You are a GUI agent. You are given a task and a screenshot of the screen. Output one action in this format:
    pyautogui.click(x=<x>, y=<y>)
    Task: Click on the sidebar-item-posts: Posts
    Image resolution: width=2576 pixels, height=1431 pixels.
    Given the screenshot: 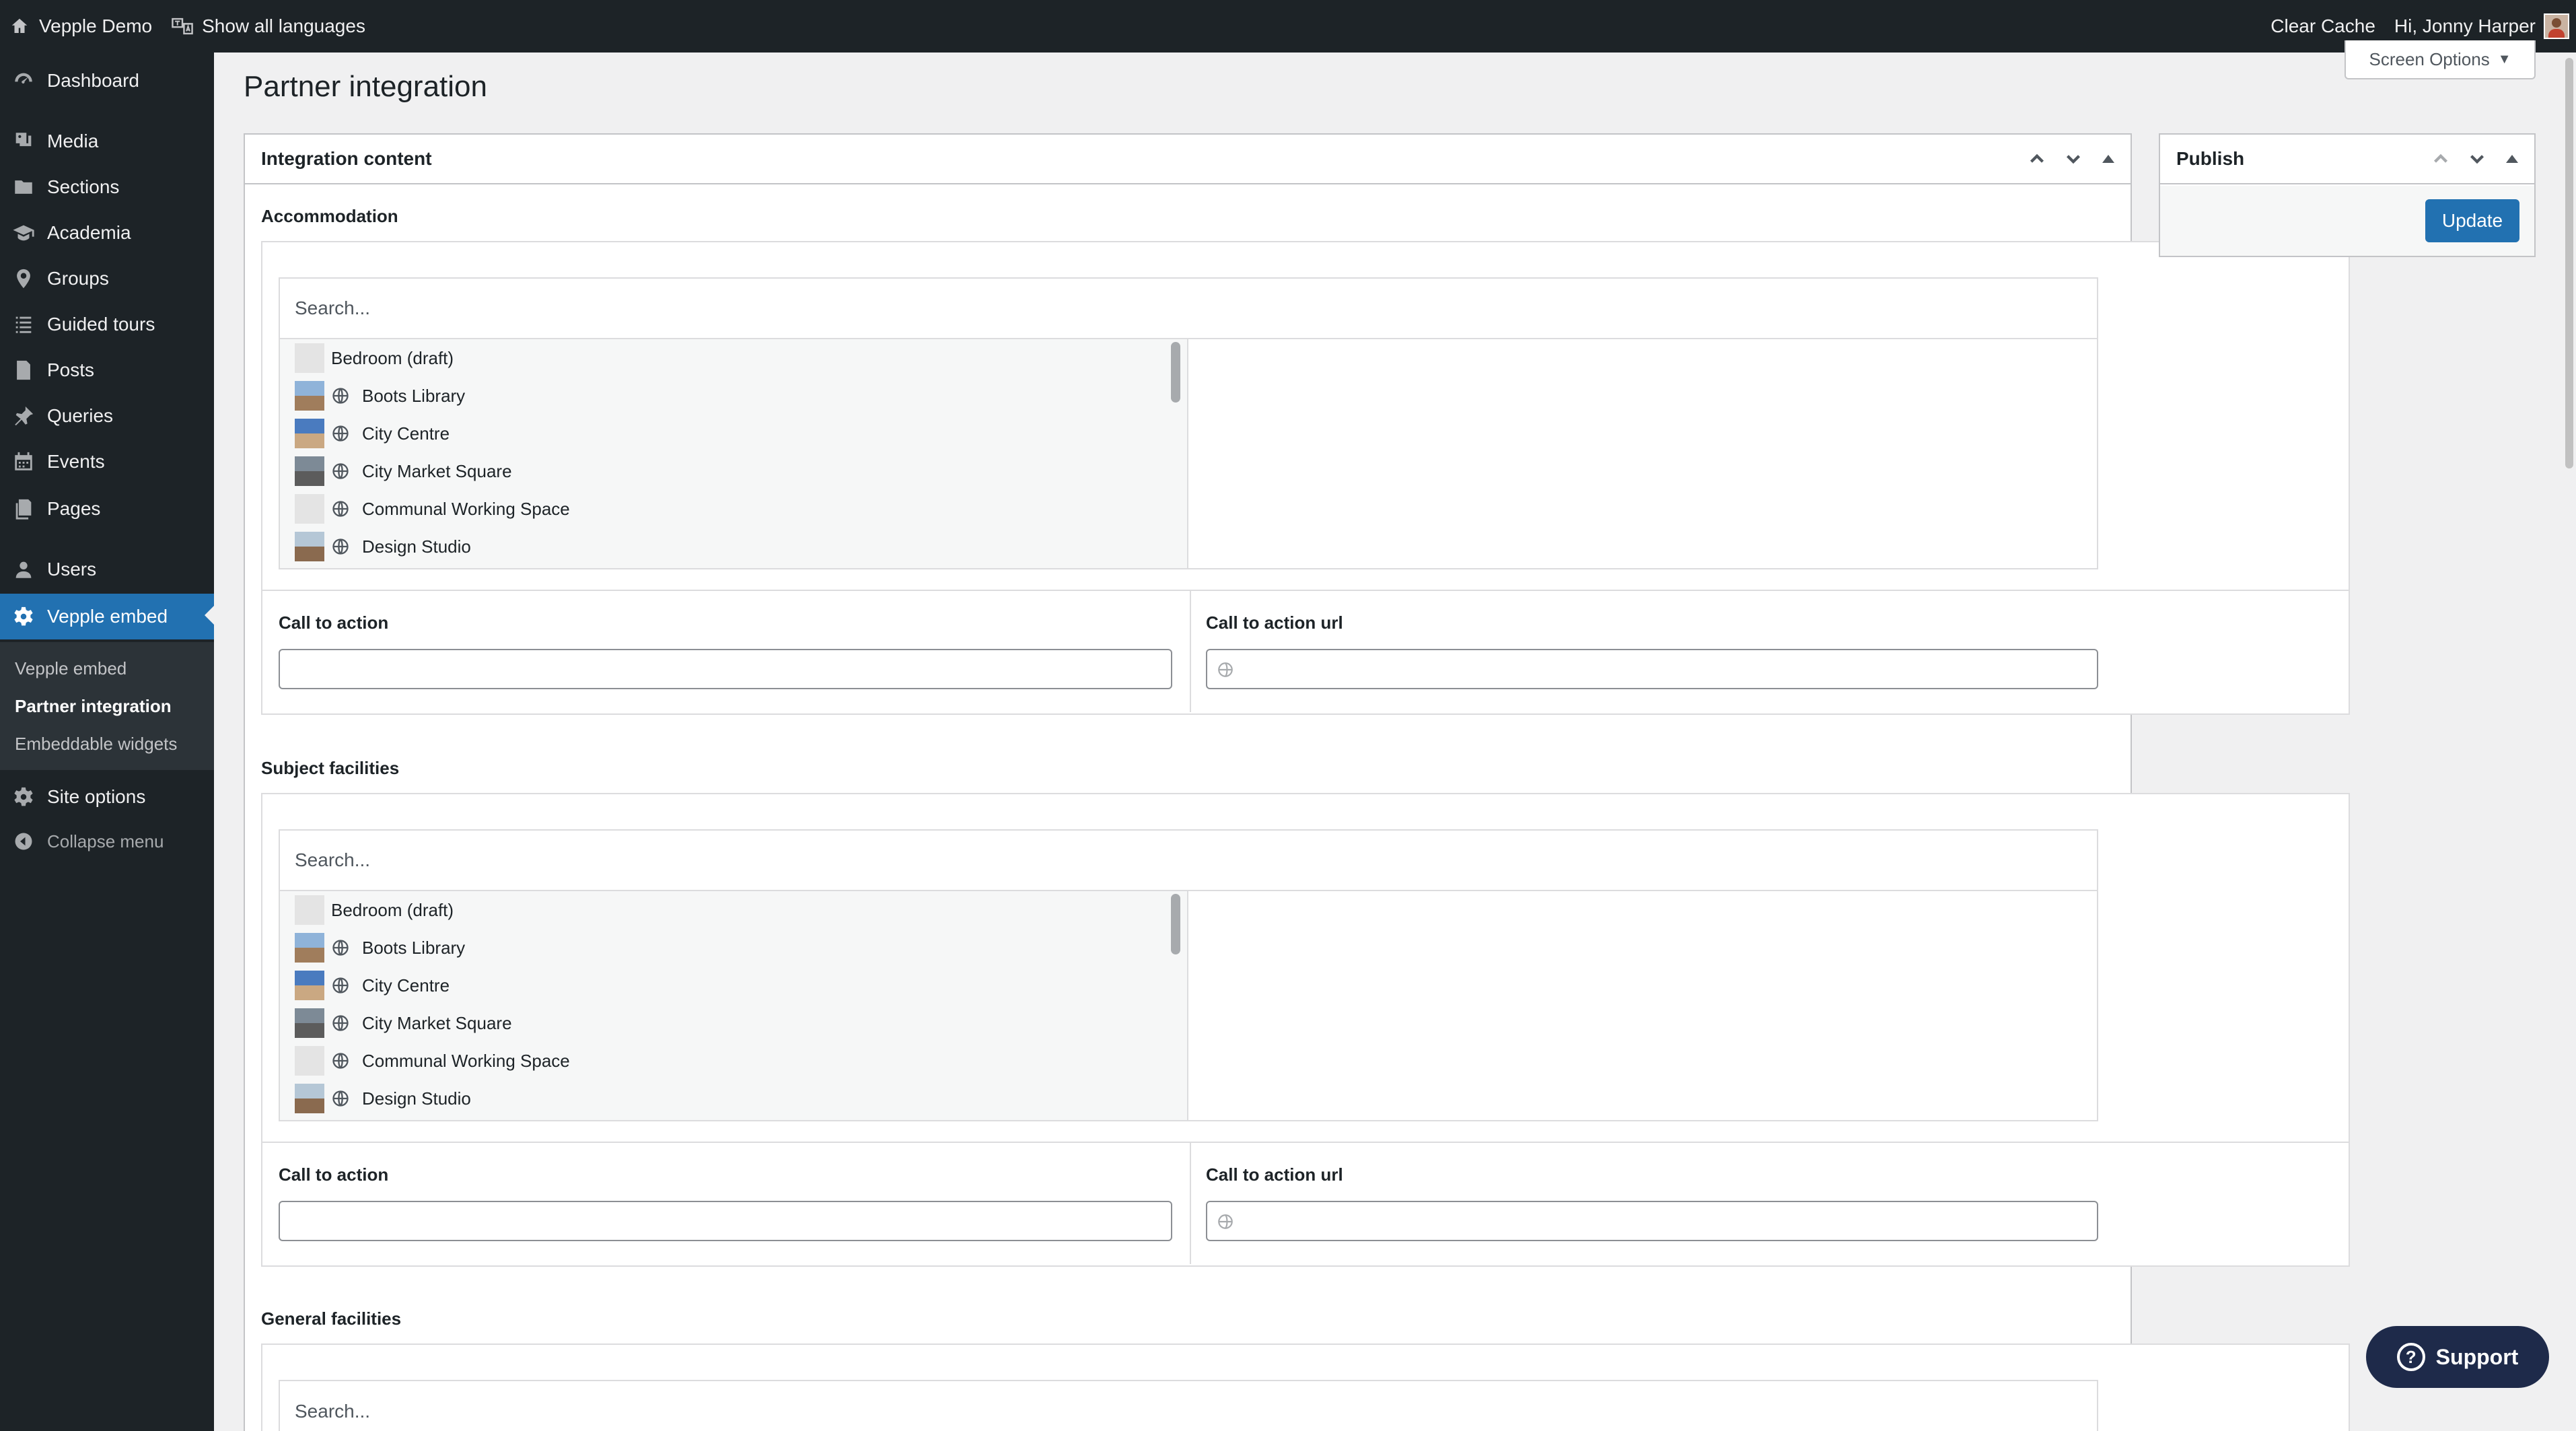 What is the action you would take?
    pyautogui.click(x=107, y=370)
    